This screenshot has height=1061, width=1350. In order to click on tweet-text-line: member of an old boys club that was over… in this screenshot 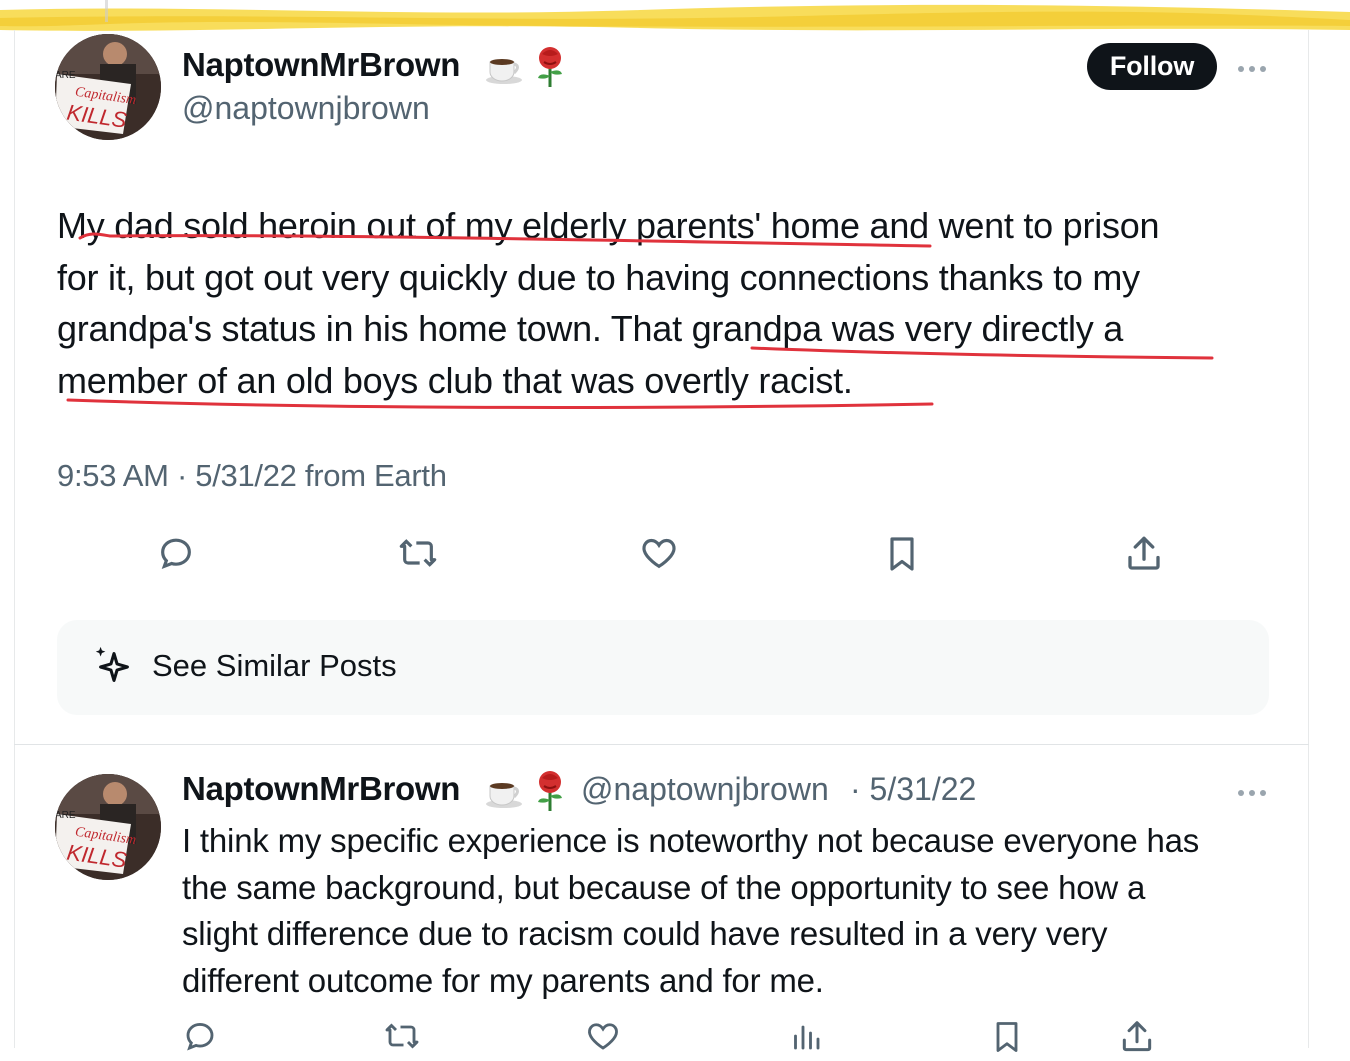, I will do `click(455, 380)`.